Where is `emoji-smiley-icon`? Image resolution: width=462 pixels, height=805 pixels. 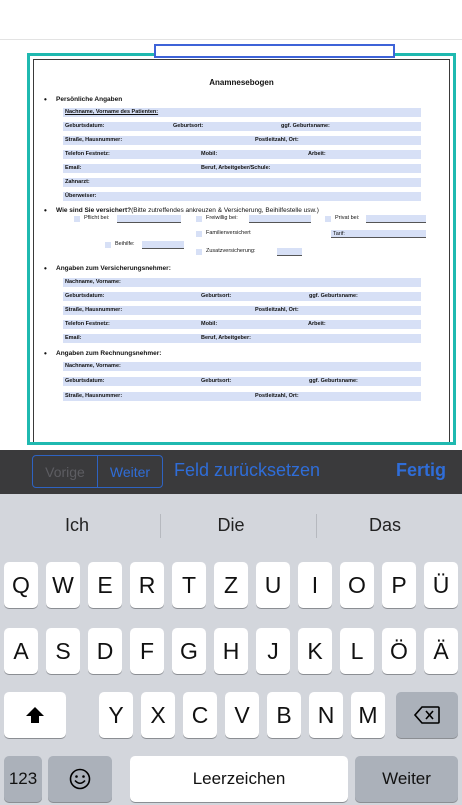
emoji-smiley-icon is located at coordinates (80, 779).